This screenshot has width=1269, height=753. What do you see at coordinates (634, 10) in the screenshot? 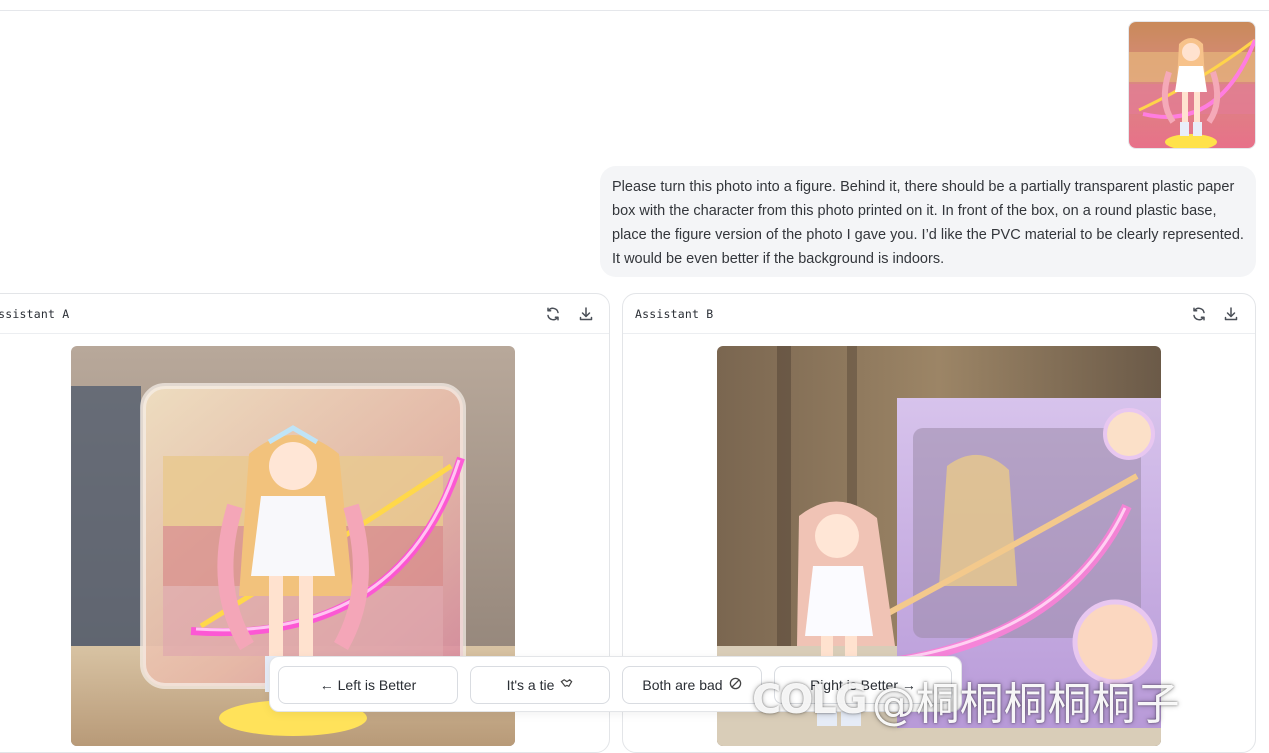
I see `top-divider` at bounding box center [634, 10].